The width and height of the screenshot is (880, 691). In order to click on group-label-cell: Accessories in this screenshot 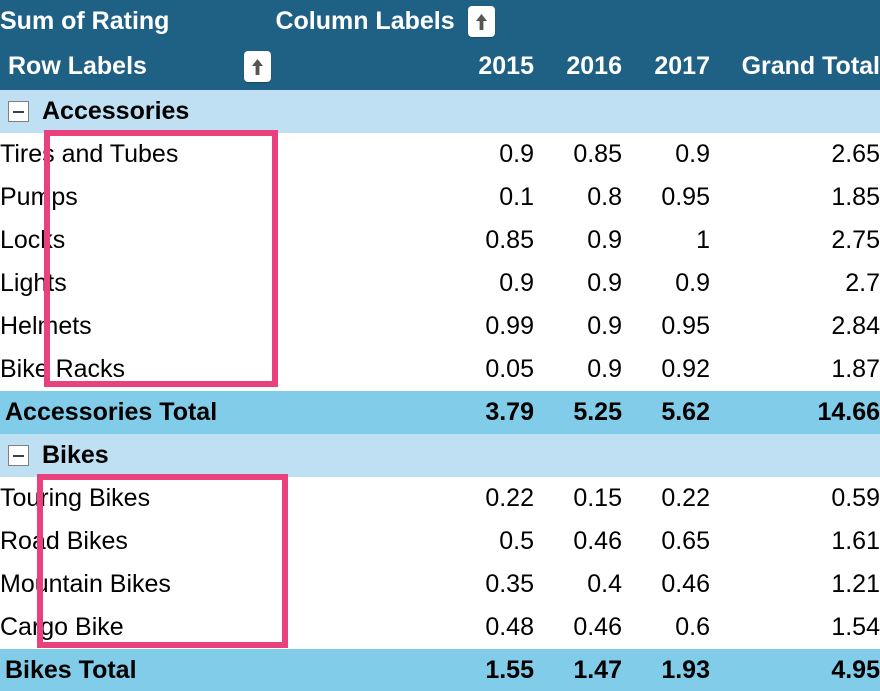, I will do `click(223, 111)`.